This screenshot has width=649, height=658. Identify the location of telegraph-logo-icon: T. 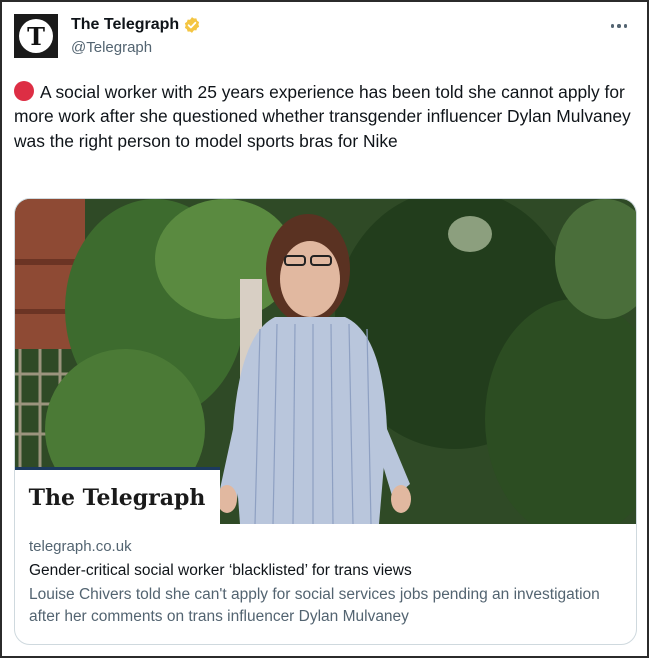
(36, 36).